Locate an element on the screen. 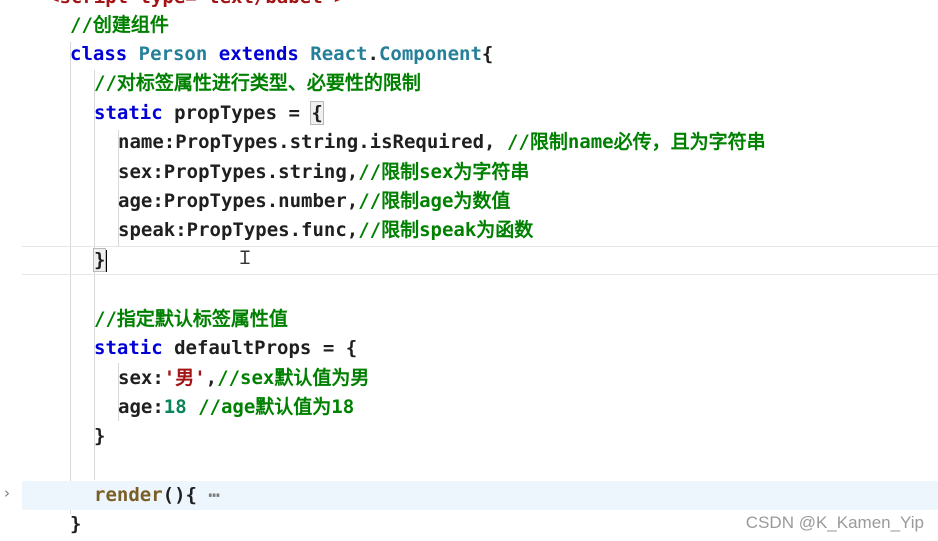  comment: //限制name必传，且为字符串 is located at coordinates (636, 142).